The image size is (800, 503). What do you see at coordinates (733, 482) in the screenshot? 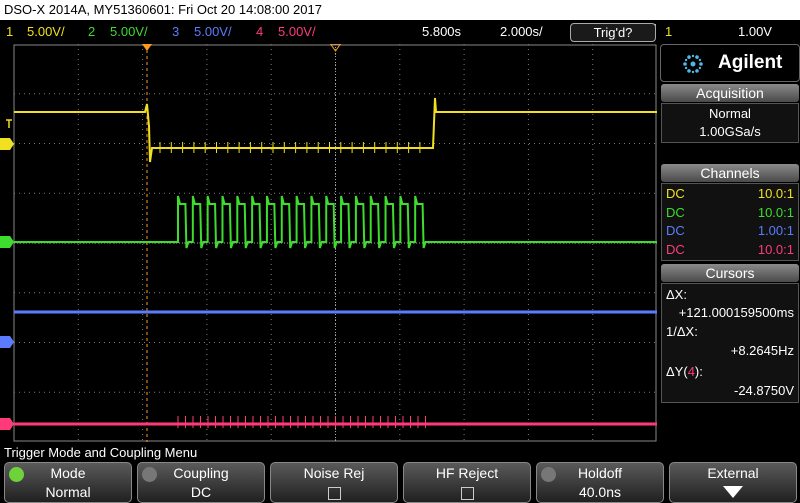
I see `external-softkey: External` at bounding box center [733, 482].